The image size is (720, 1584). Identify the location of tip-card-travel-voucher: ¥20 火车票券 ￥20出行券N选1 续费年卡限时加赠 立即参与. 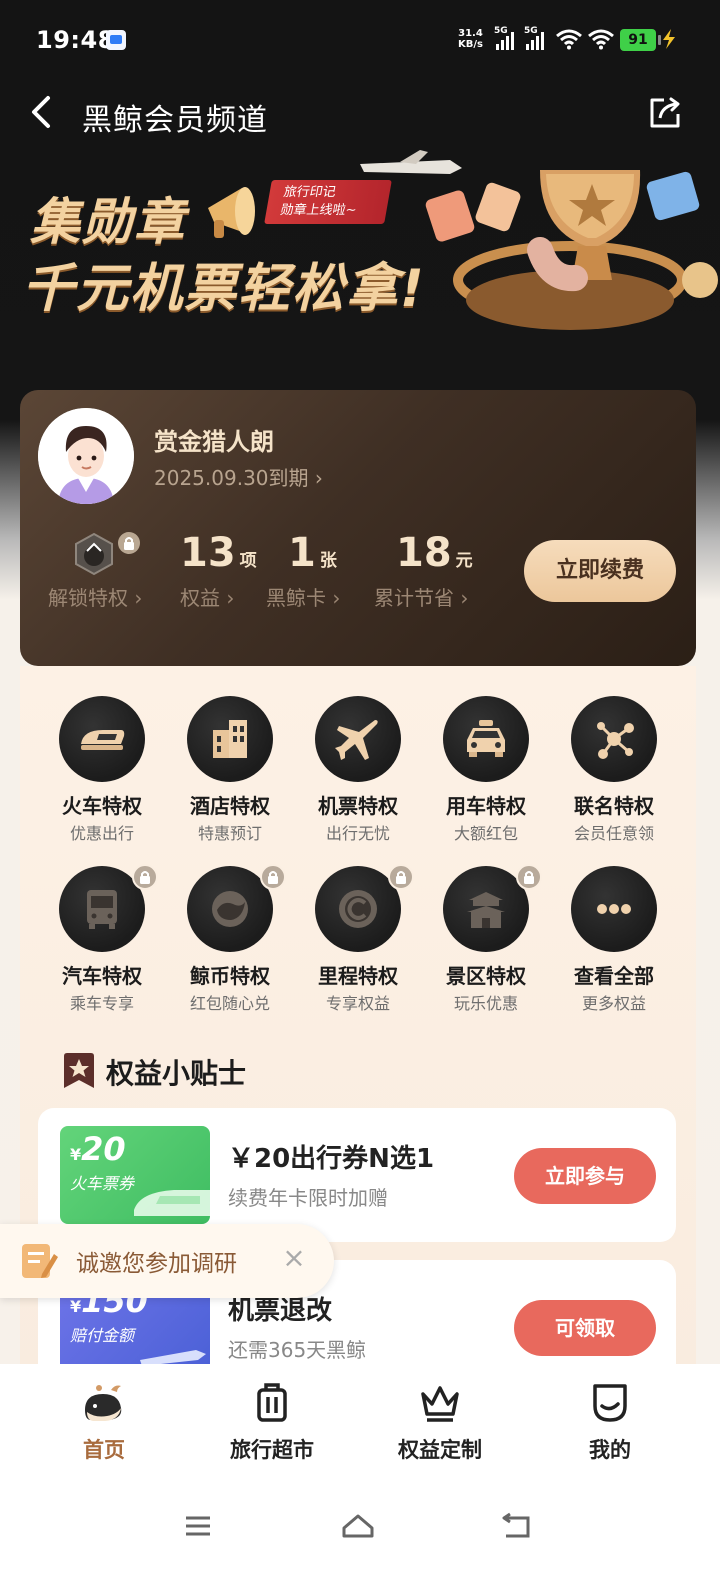
(357, 1175).